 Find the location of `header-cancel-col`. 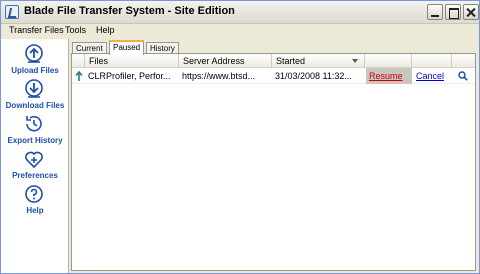

header-cancel-col is located at coordinates (432, 61).